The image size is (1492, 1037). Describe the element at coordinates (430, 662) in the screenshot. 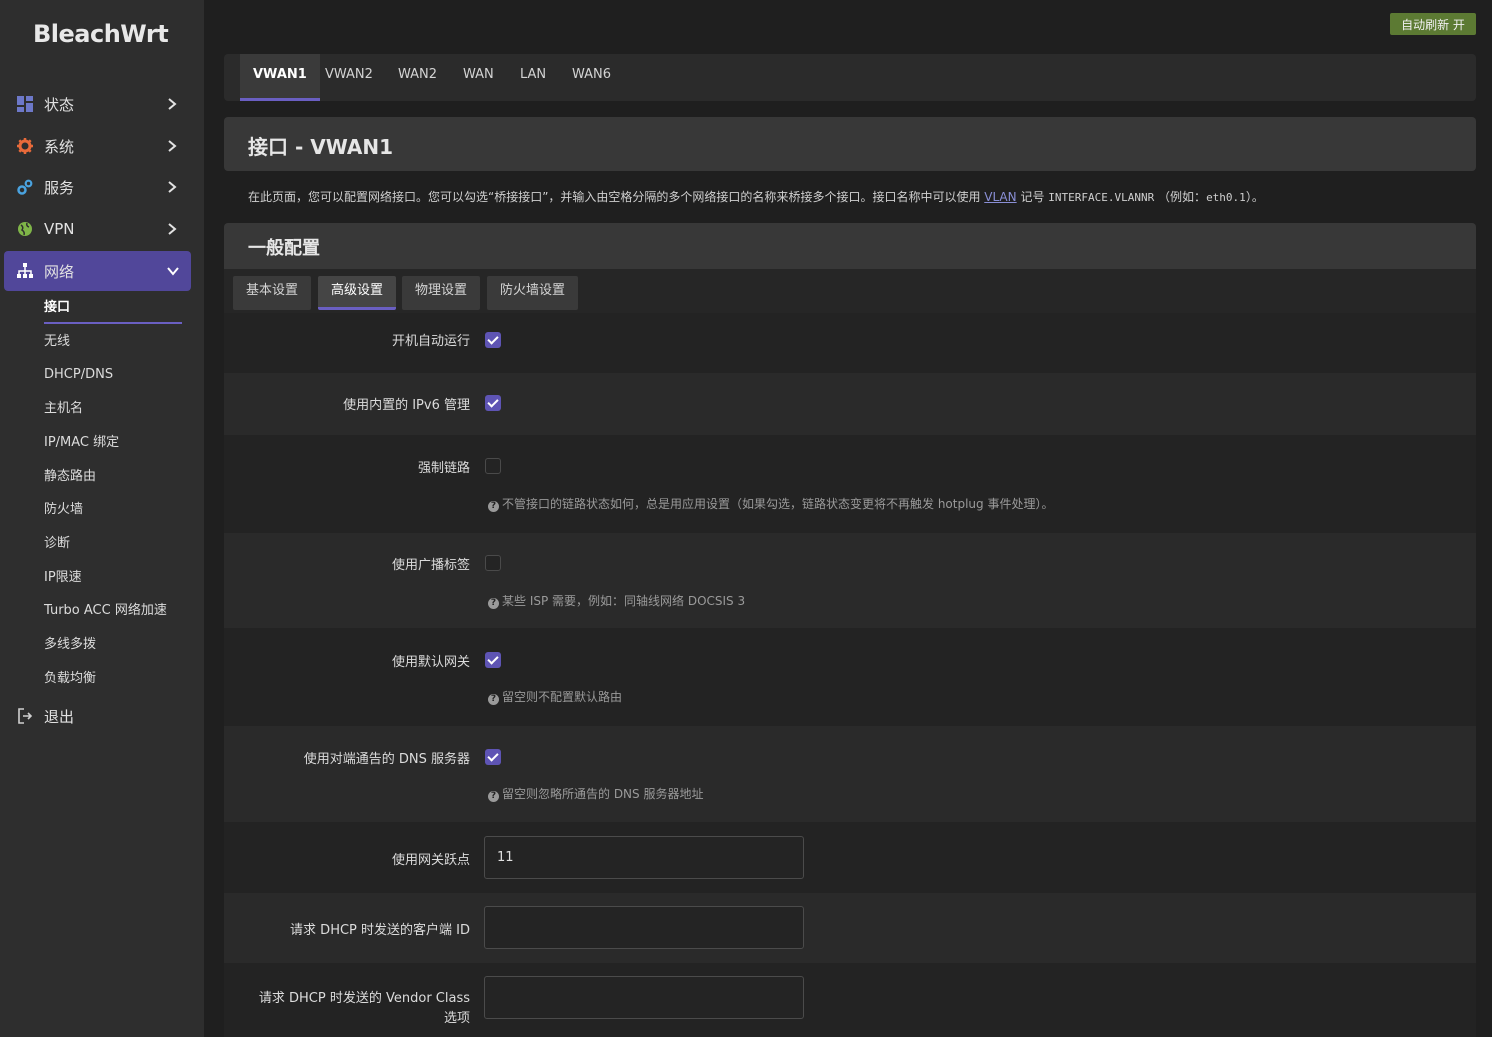

I see `field-label: 使用默认网关` at that location.